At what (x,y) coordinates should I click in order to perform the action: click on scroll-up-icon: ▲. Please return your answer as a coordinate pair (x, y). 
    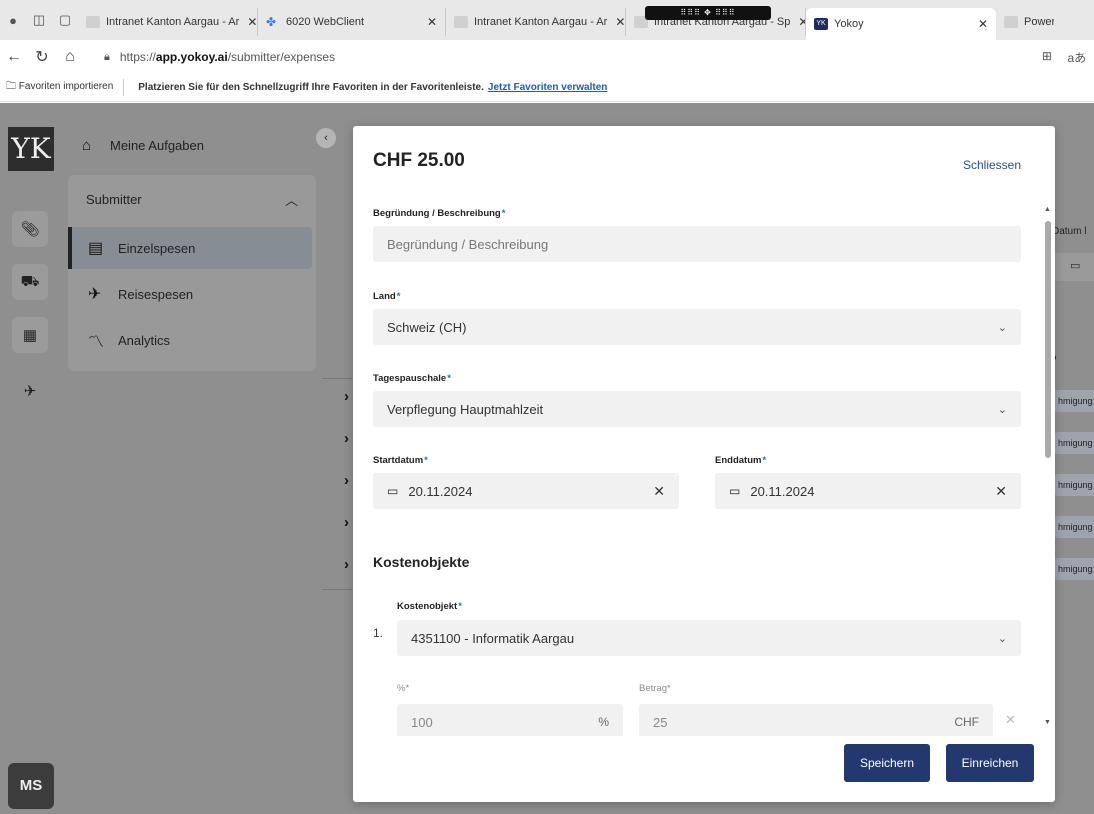
    Looking at the image, I should click on (1047, 209).